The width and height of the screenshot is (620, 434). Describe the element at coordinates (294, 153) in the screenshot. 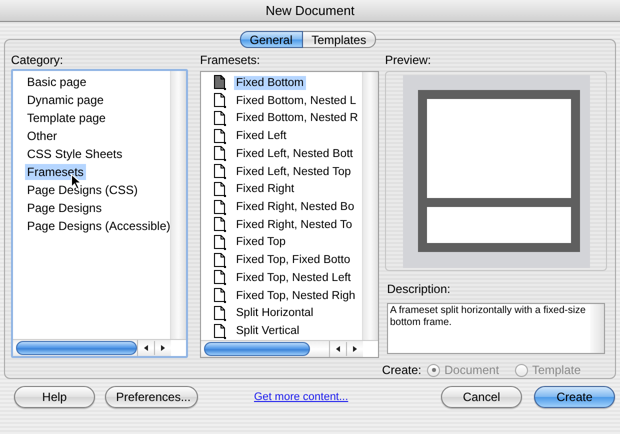

I see `list-item: Fixed Left, Nested Bott` at that location.